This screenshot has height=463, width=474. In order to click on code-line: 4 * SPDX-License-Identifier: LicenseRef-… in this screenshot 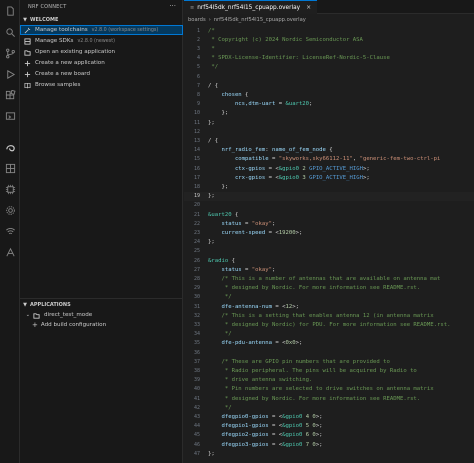, I will do `click(329, 58)`.